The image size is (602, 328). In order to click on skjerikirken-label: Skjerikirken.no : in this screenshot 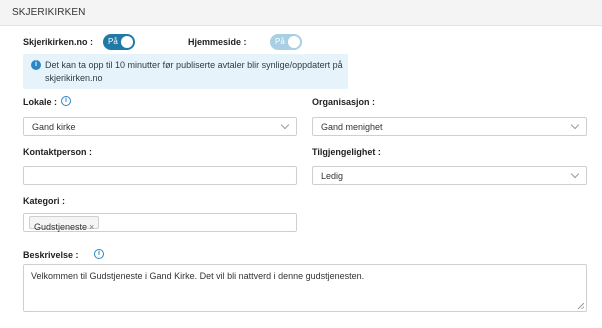, I will do `click(58, 42)`.